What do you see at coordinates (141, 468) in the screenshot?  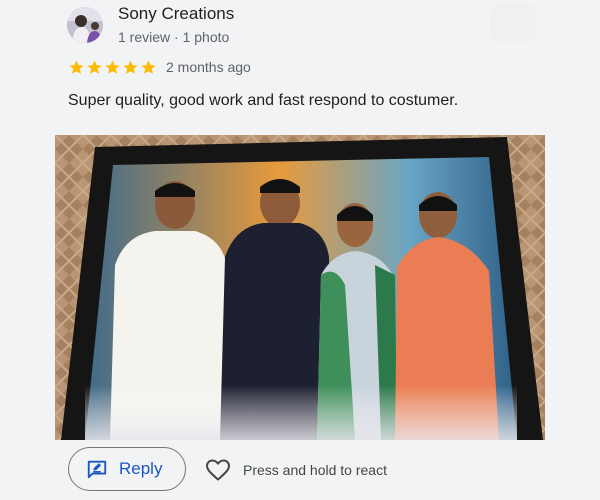 I see `reply-label: Reply` at bounding box center [141, 468].